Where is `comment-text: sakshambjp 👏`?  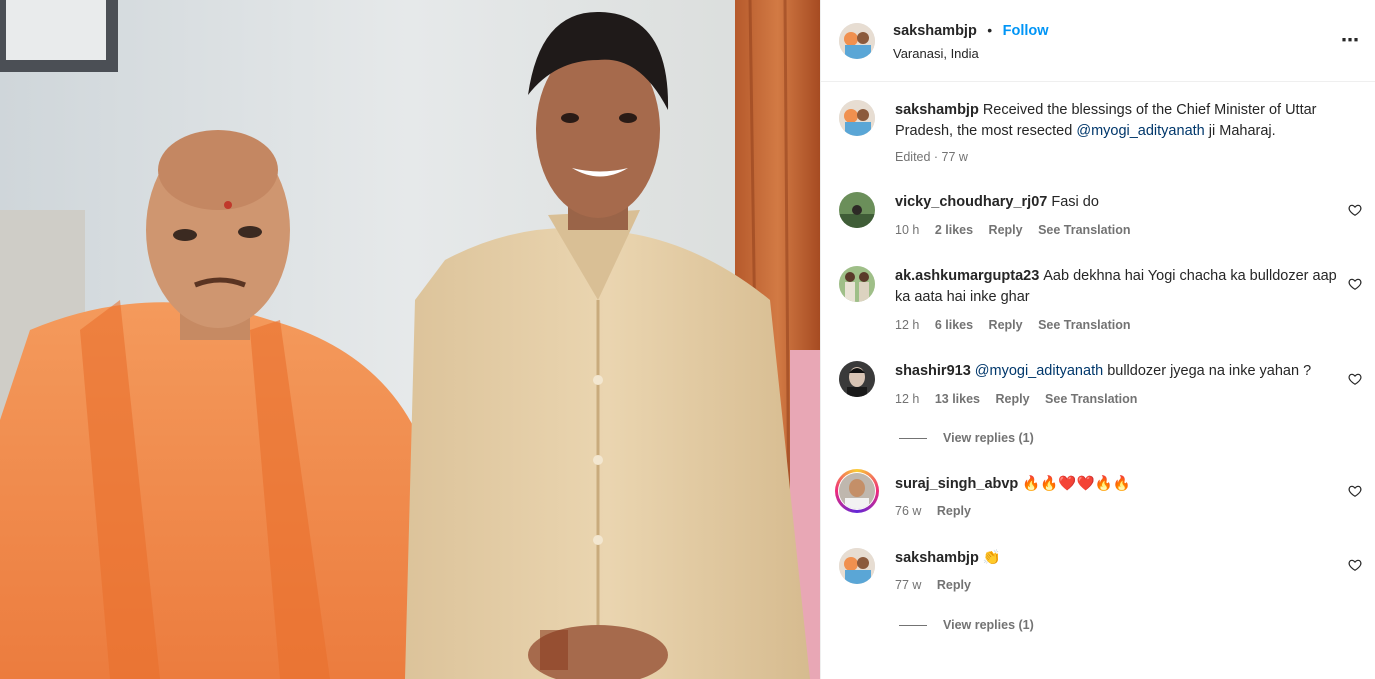
comment-text: sakshambjp 👏 is located at coordinates (1120, 558).